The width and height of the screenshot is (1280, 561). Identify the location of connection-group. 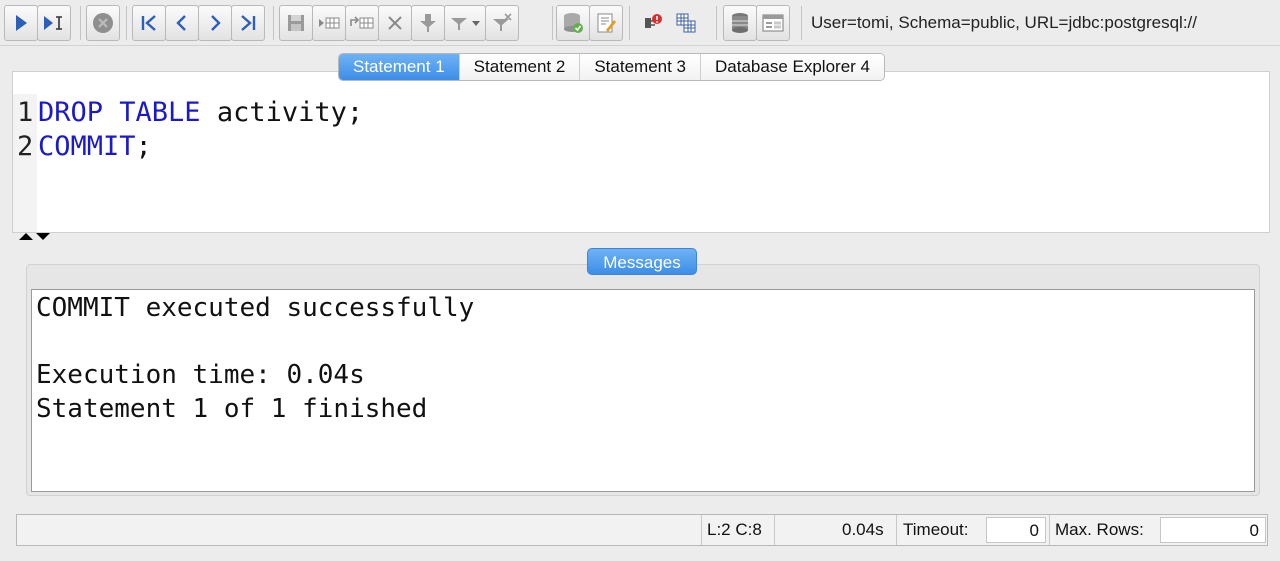
(669, 23).